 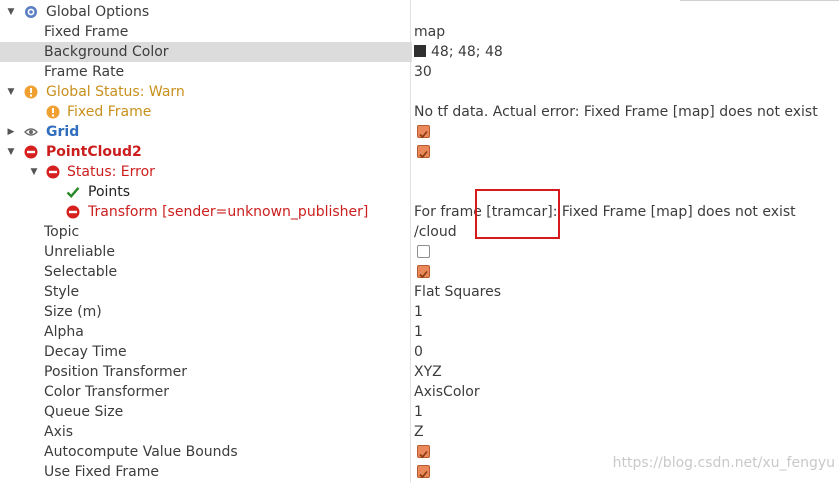 I want to click on row-label: Points, so click(x=109, y=192).